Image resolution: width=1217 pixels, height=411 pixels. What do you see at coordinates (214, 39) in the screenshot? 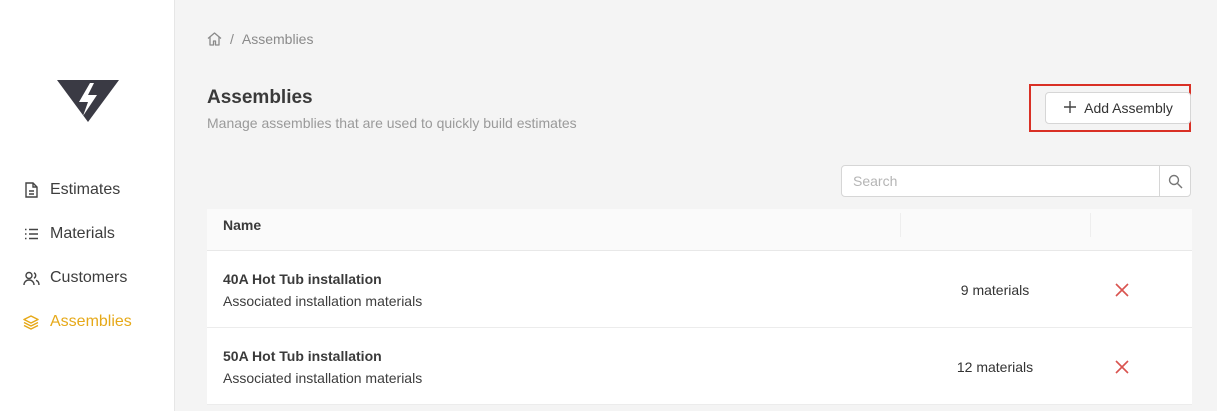
I see `home-icon` at bounding box center [214, 39].